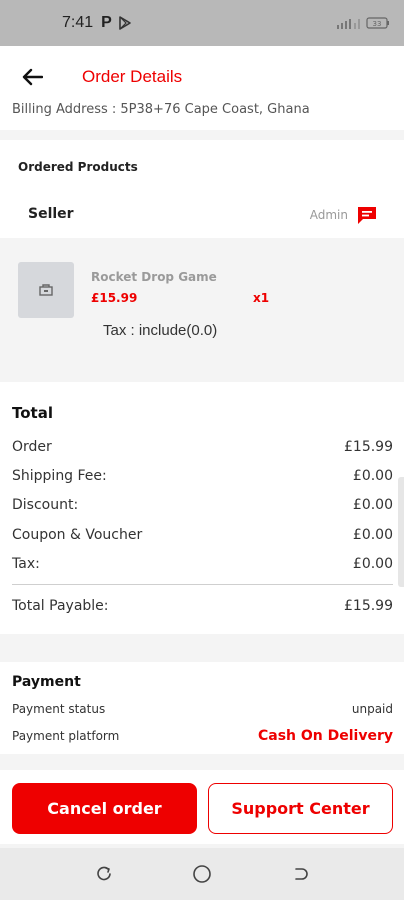  I want to click on app-bar: Order Details, so click(202, 77).